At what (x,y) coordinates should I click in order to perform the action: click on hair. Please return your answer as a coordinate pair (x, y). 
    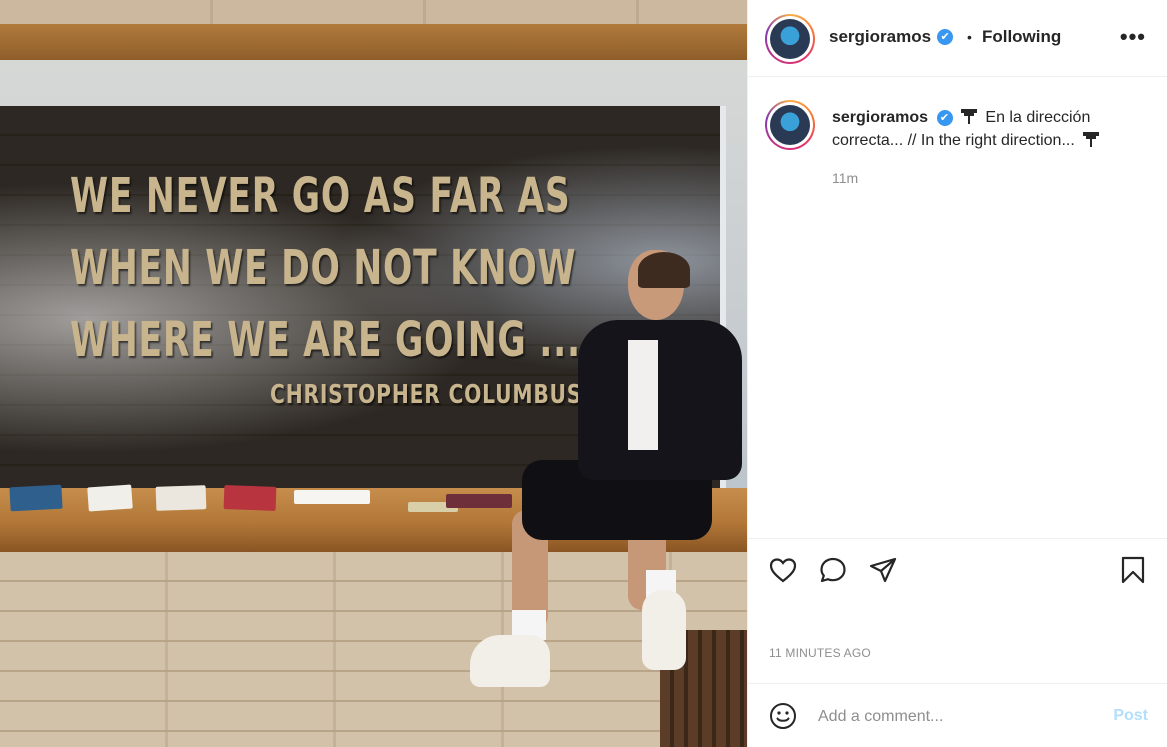
    Looking at the image, I should click on (664, 270).